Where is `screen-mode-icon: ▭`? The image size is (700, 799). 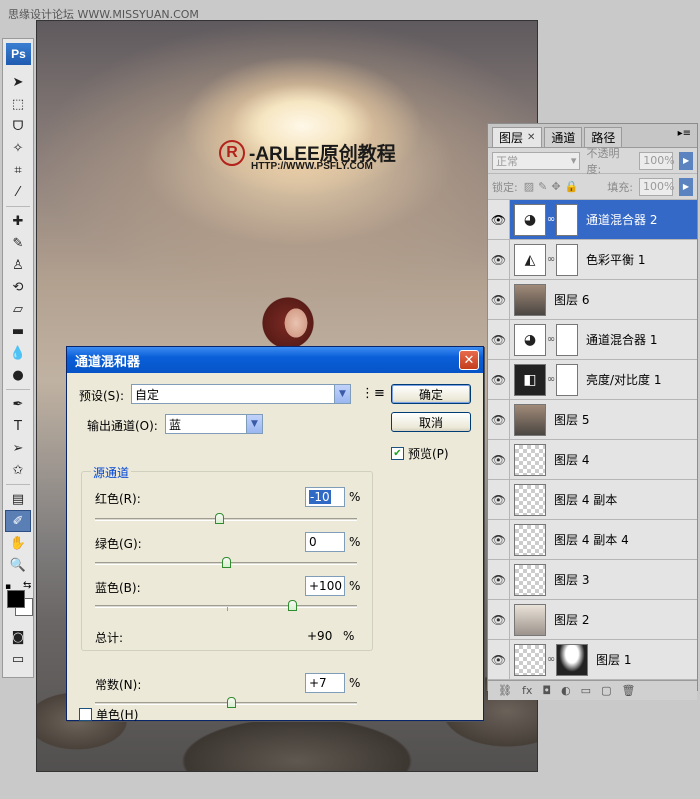 screen-mode-icon: ▭ is located at coordinates (18, 659).